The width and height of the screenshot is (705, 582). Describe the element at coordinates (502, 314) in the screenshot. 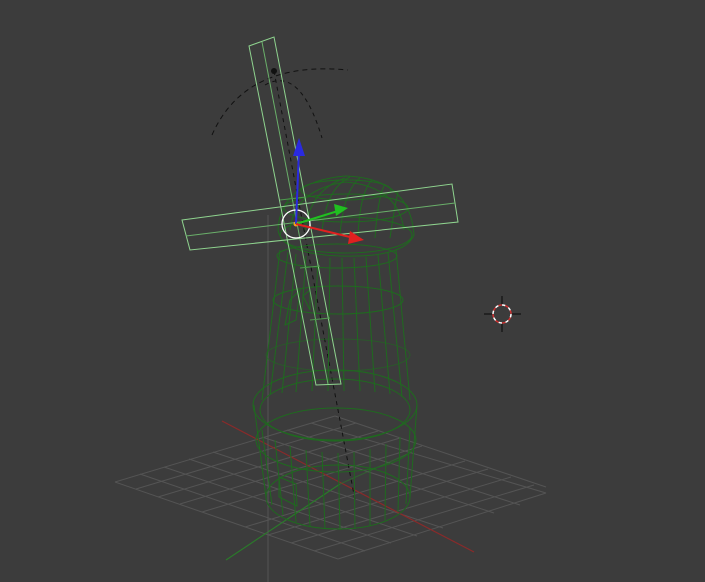

I see `3d-cursor-icon` at that location.